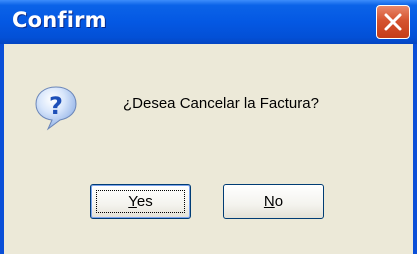 The image size is (417, 254). I want to click on close-icon, so click(393, 22).